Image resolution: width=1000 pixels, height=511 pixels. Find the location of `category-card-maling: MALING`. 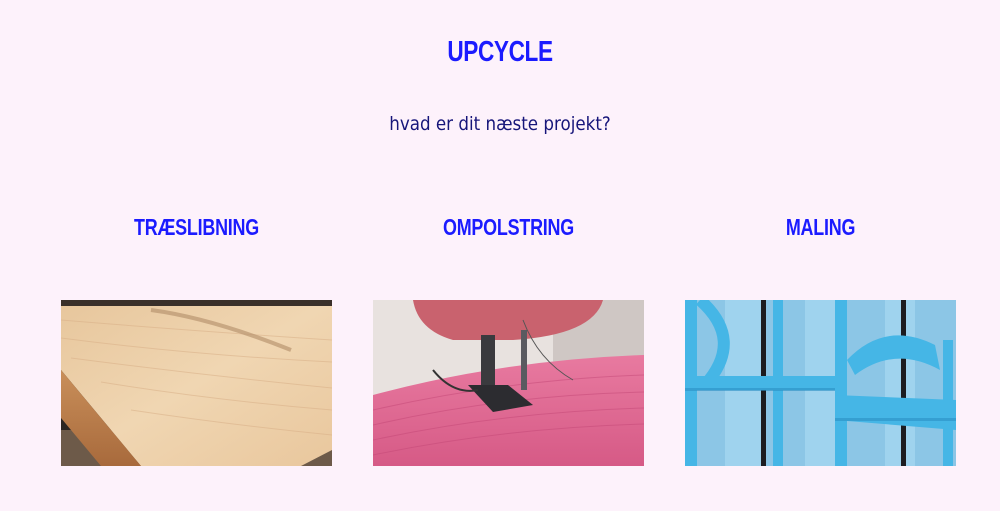

category-card-maling: MALING is located at coordinates (820, 338).